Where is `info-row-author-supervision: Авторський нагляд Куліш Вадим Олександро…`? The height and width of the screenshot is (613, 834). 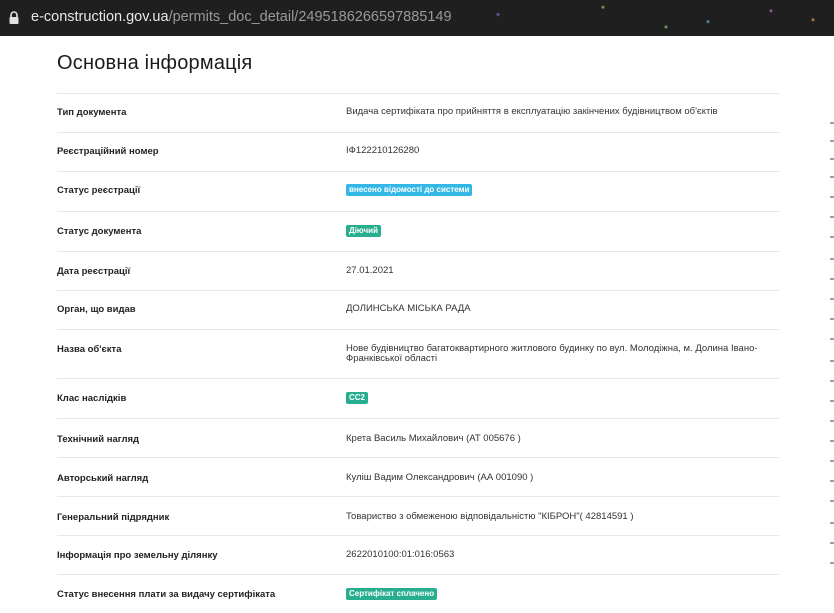
info-row-author-supervision: Авторський нагляд Куліш Вадим Олександро… is located at coordinates (418, 476).